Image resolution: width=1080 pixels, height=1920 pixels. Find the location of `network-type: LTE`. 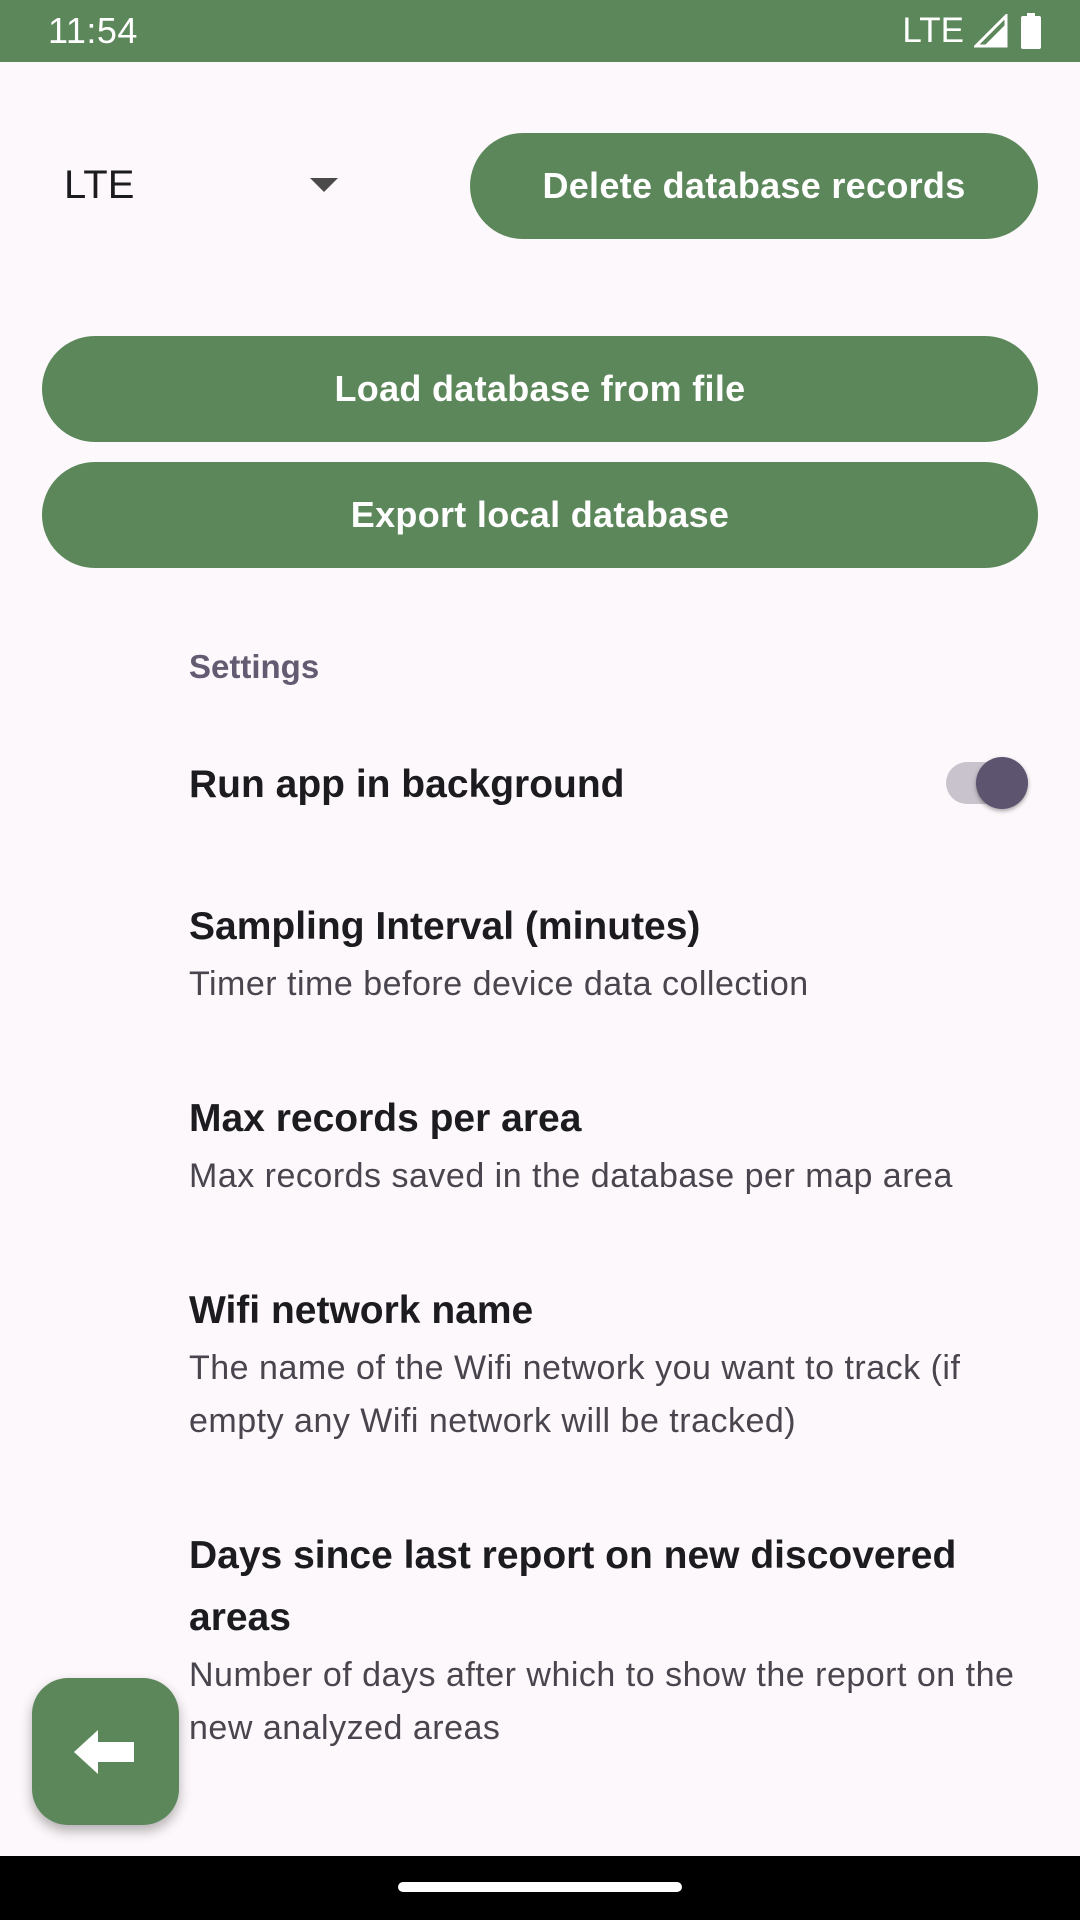

network-type: LTE is located at coordinates (933, 30).